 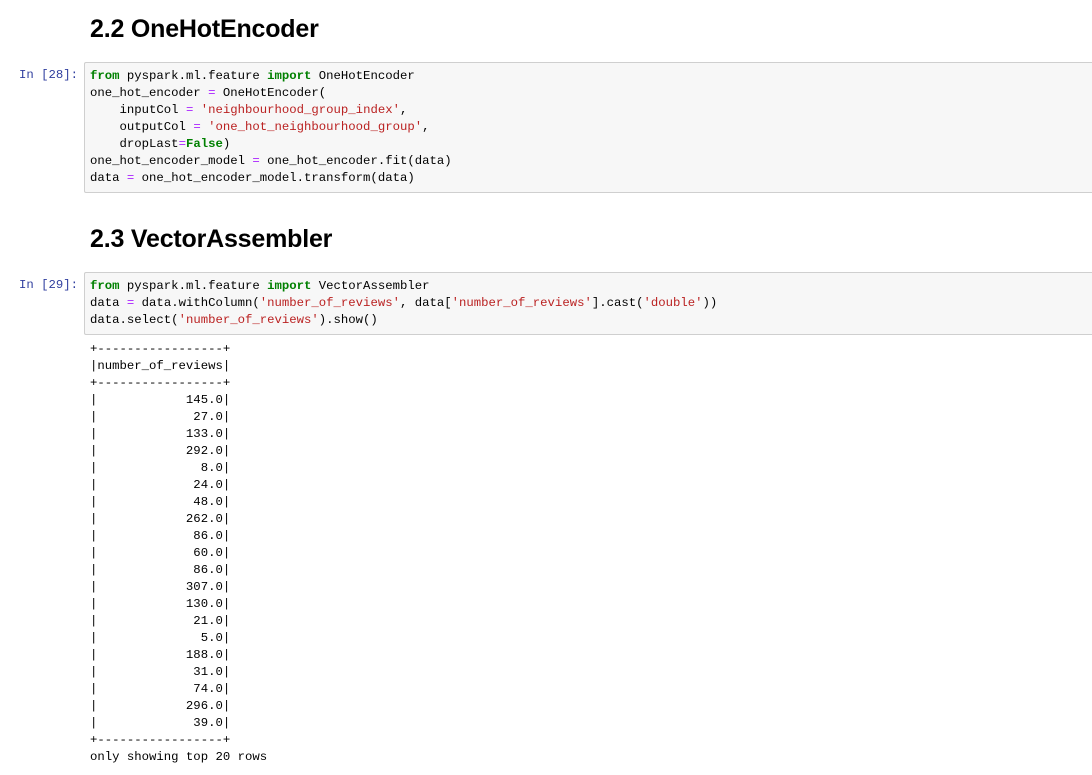 What do you see at coordinates (160, 144) in the screenshot?
I see `code-line: dropLast=False)` at bounding box center [160, 144].